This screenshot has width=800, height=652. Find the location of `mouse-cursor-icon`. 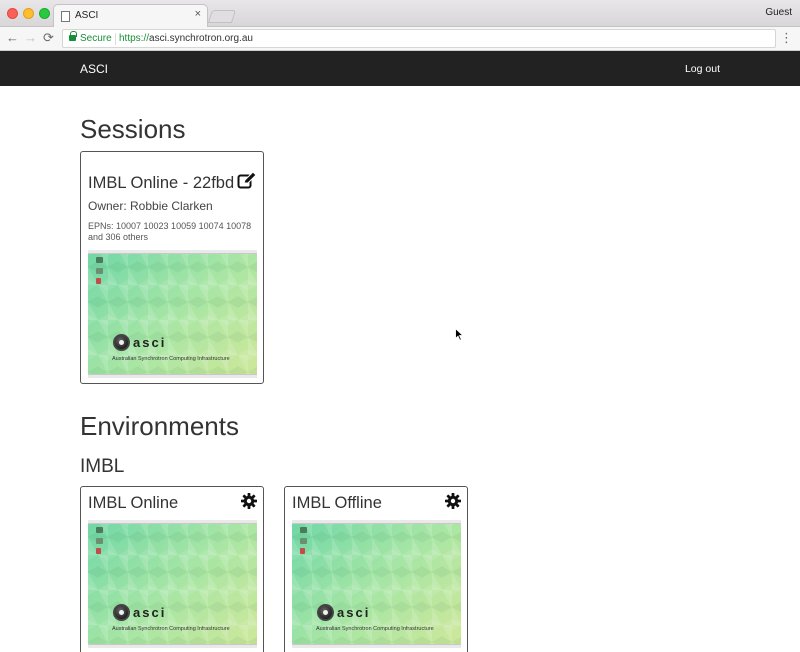

mouse-cursor-icon is located at coordinates (460, 336).